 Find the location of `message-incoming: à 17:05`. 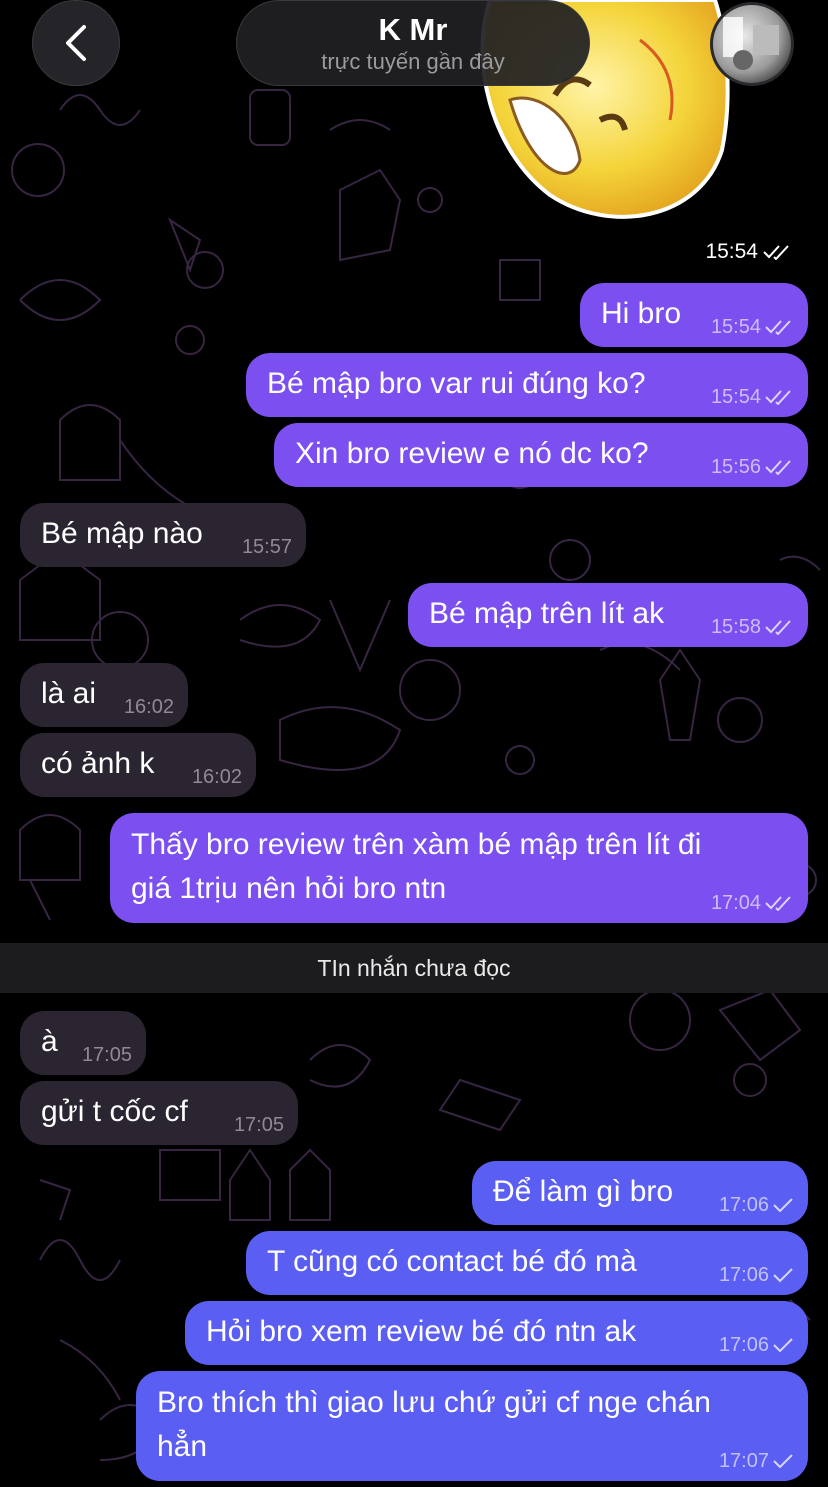

message-incoming: à 17:05 is located at coordinates (83, 1043).